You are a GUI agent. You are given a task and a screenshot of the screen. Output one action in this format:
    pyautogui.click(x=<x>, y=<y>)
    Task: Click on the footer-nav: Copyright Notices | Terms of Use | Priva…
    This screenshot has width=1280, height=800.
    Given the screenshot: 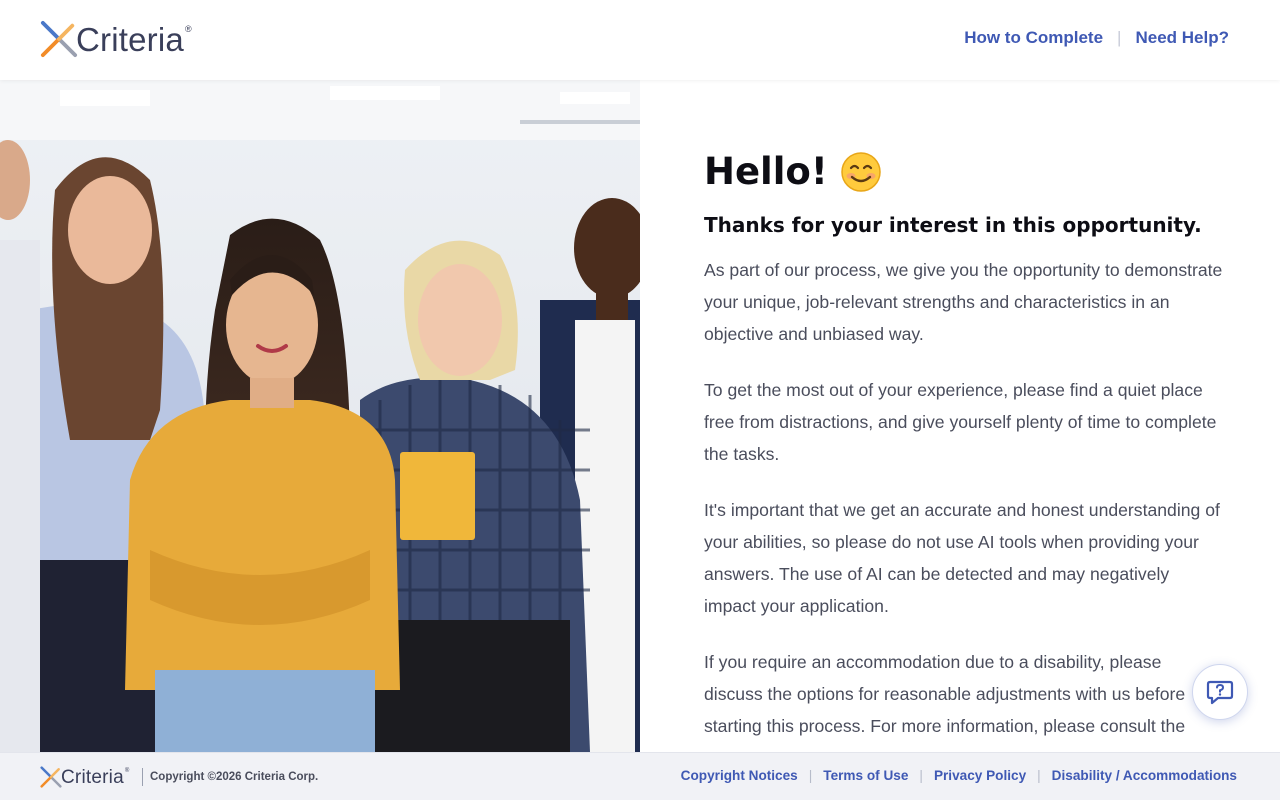 What is the action you would take?
    pyautogui.click(x=959, y=776)
    